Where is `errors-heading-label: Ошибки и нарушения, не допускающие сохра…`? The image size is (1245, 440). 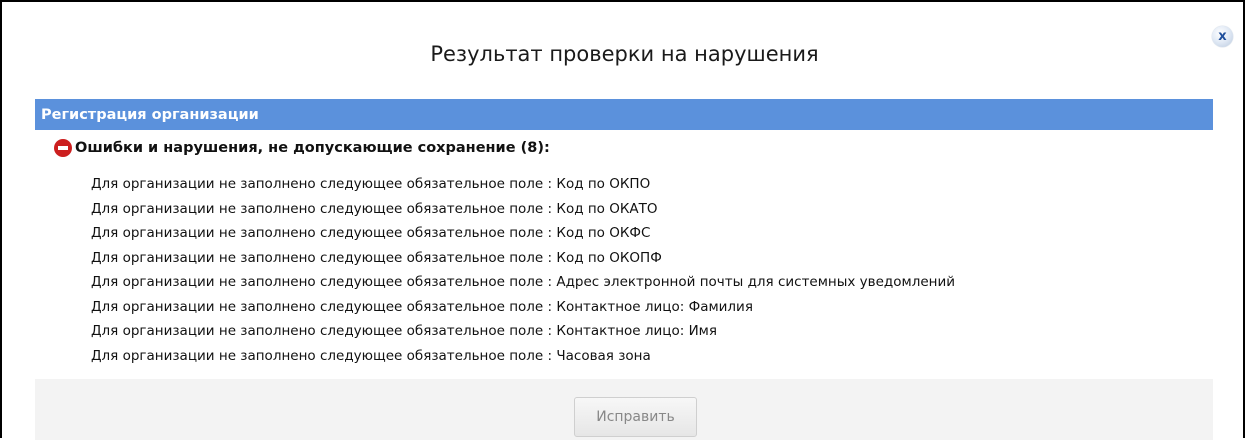 errors-heading-label: Ошибки и нарушения, не допускающие сохра… is located at coordinates (312, 148).